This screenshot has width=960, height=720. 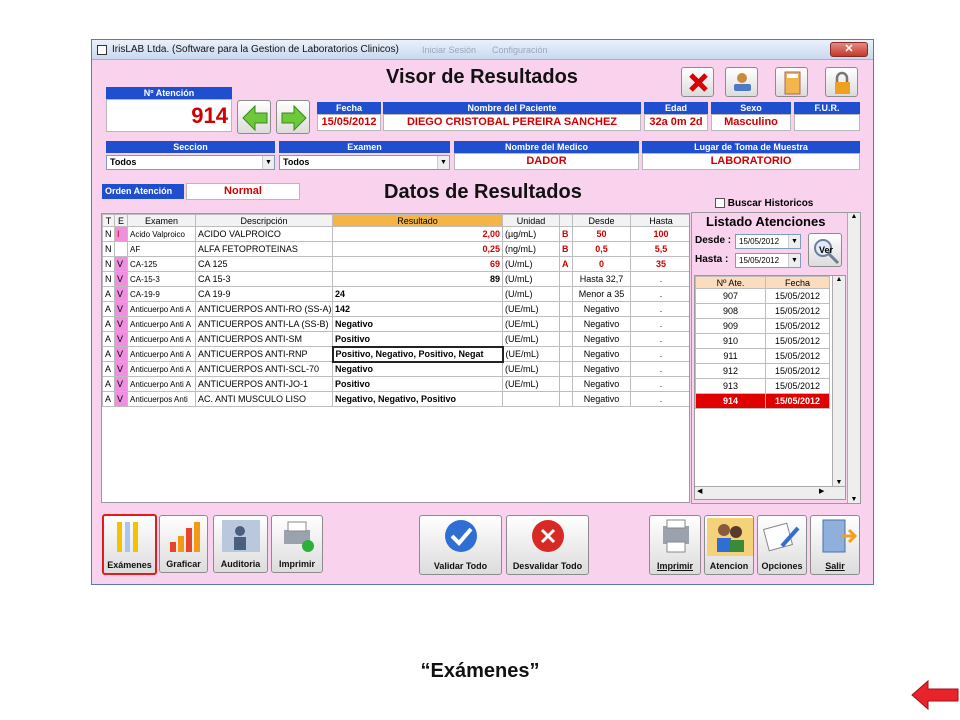 What do you see at coordinates (264, 294) in the screenshot?
I see `table-cell: CA 19-9` at bounding box center [264, 294].